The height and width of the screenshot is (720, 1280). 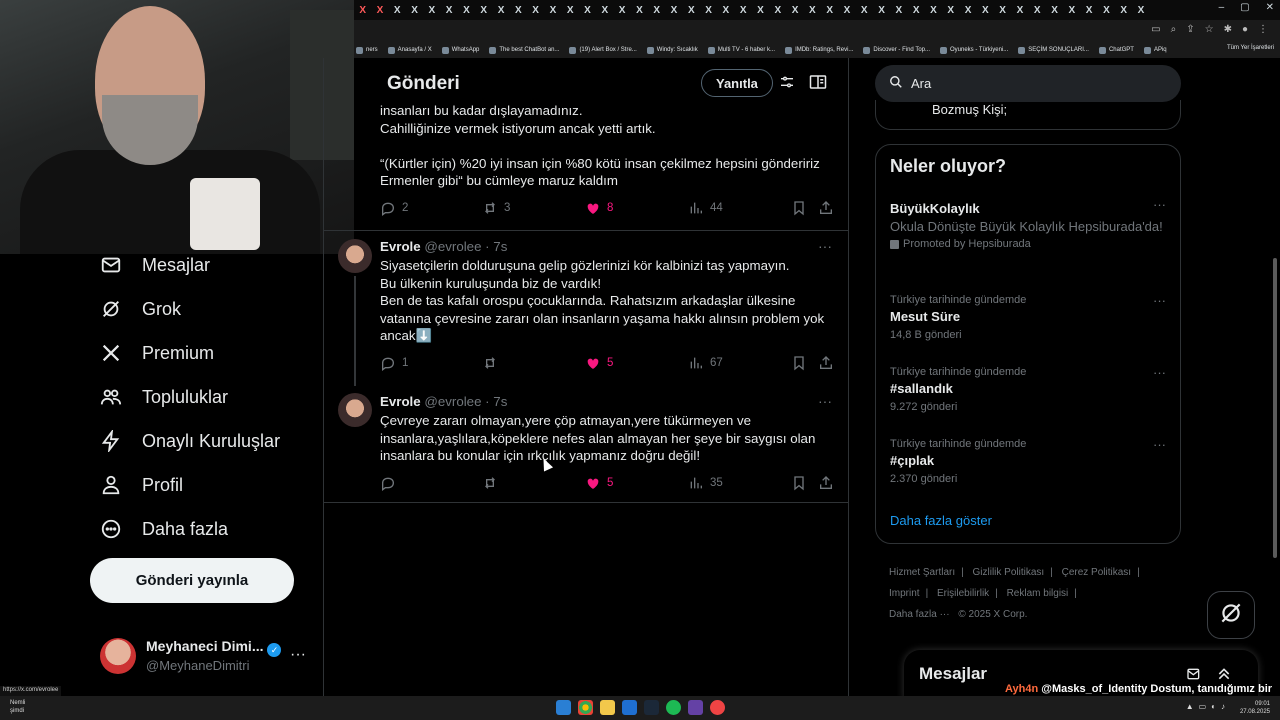 What do you see at coordinates (391, 483) in the screenshot?
I see `reply-action` at bounding box center [391, 483].